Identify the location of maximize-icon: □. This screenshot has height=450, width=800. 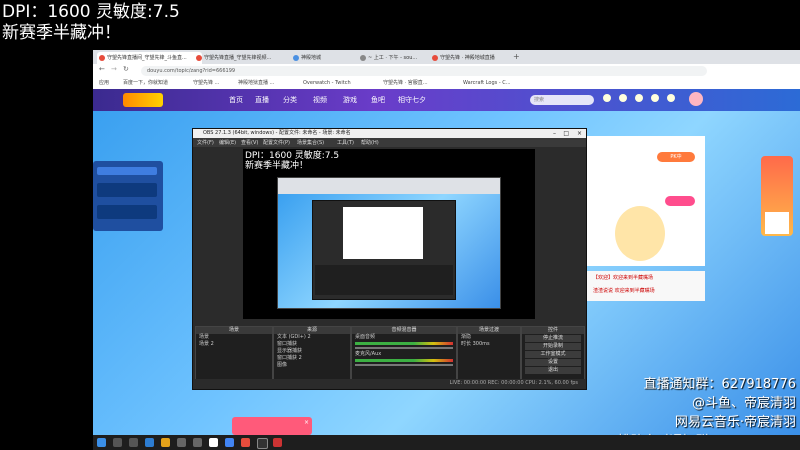
(566, 133).